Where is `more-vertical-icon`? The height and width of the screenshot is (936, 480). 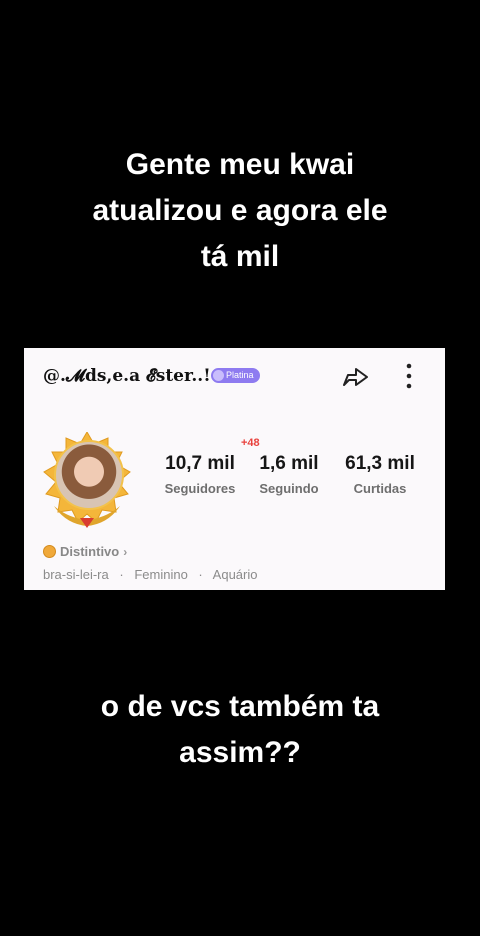 more-vertical-icon is located at coordinates (409, 376).